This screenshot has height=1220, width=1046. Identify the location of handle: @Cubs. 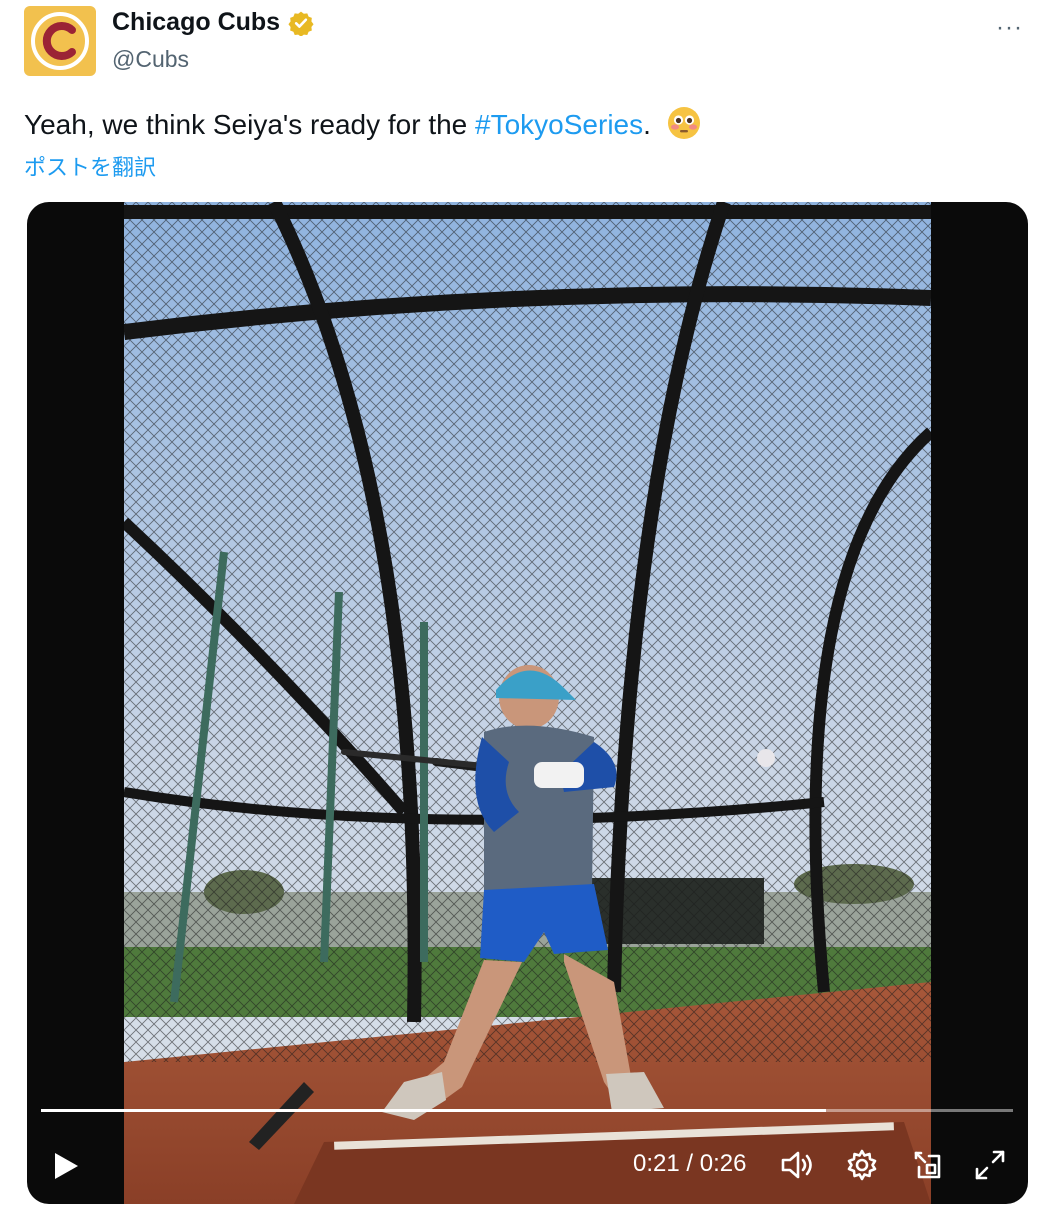
(150, 59).